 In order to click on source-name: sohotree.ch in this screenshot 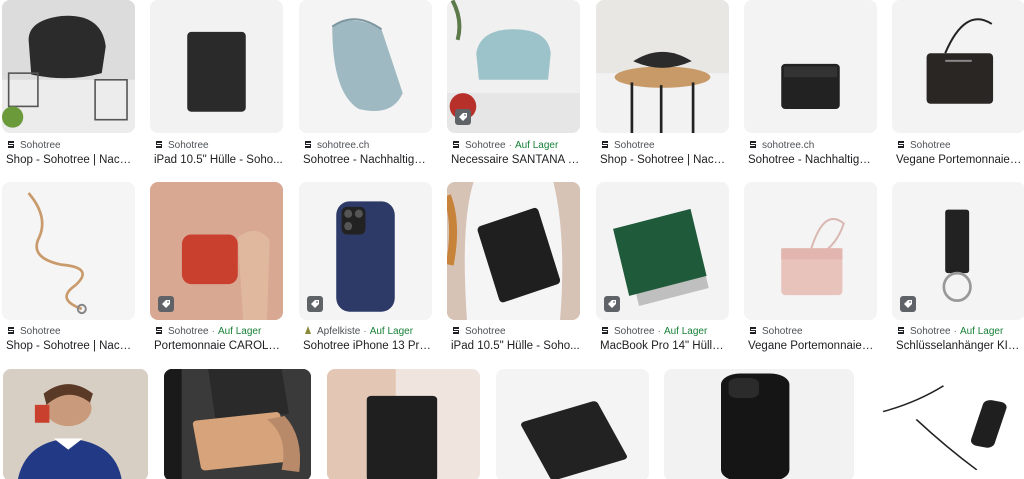, I will do `click(343, 145)`.